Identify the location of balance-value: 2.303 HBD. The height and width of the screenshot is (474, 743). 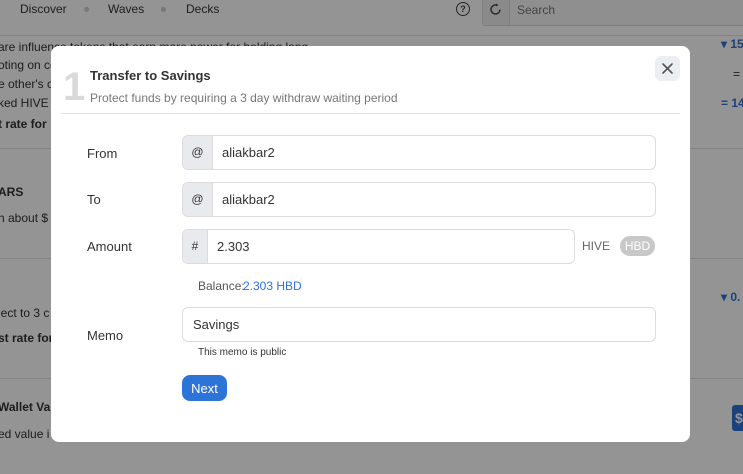
(272, 286).